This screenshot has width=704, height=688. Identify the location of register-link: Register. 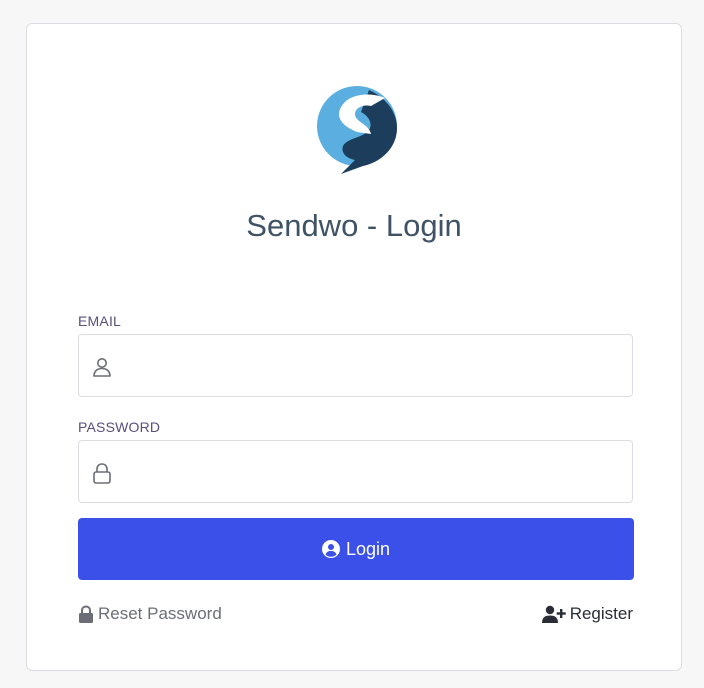
(587, 614).